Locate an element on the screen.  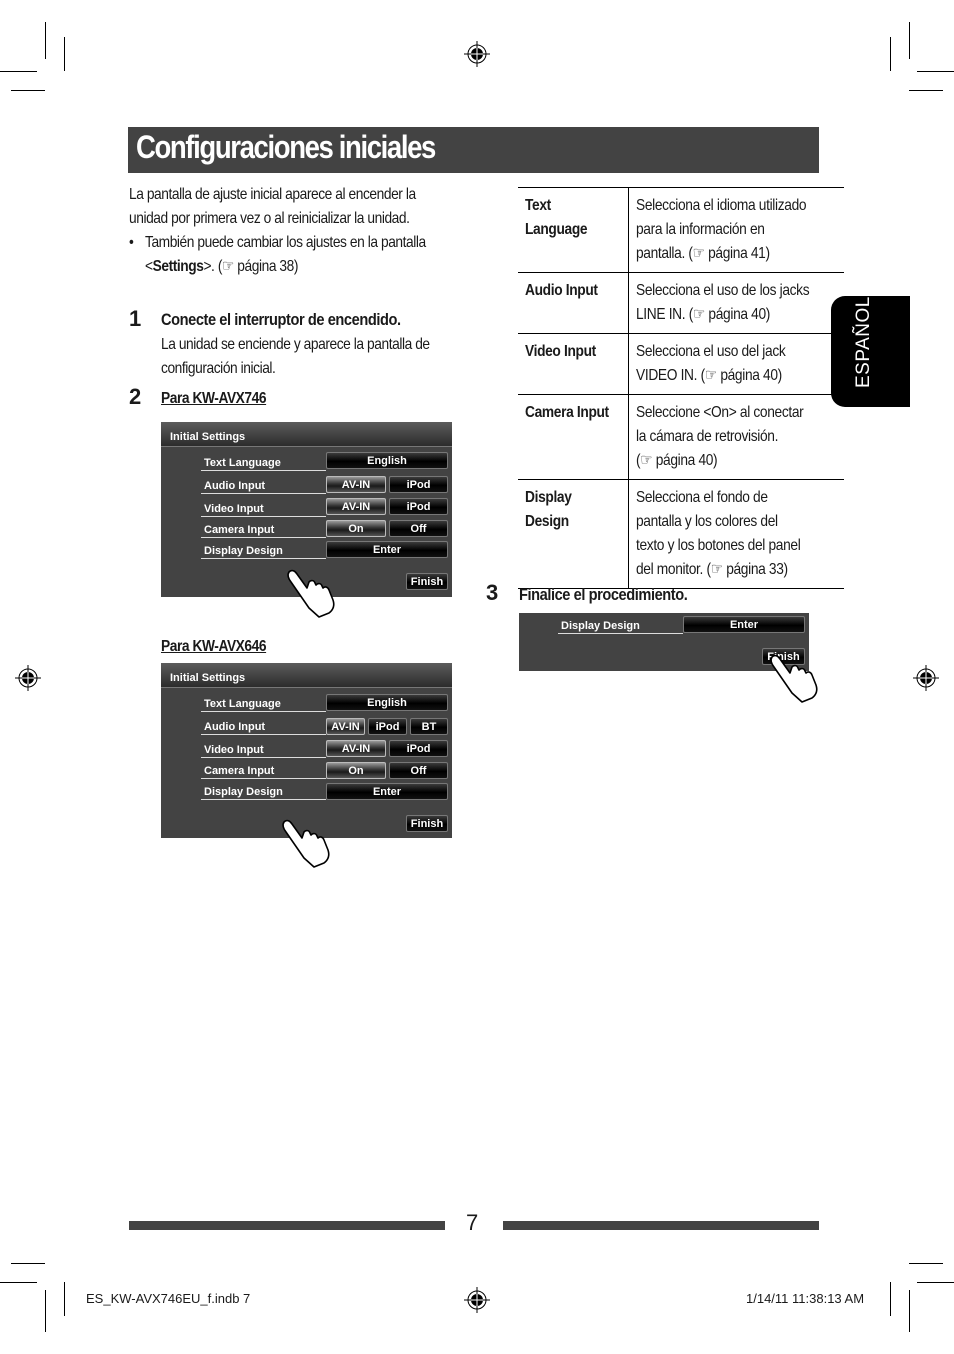
slug-timestamp: 1/14/11 11:38:13 AM is located at coordinates (805, 1298).